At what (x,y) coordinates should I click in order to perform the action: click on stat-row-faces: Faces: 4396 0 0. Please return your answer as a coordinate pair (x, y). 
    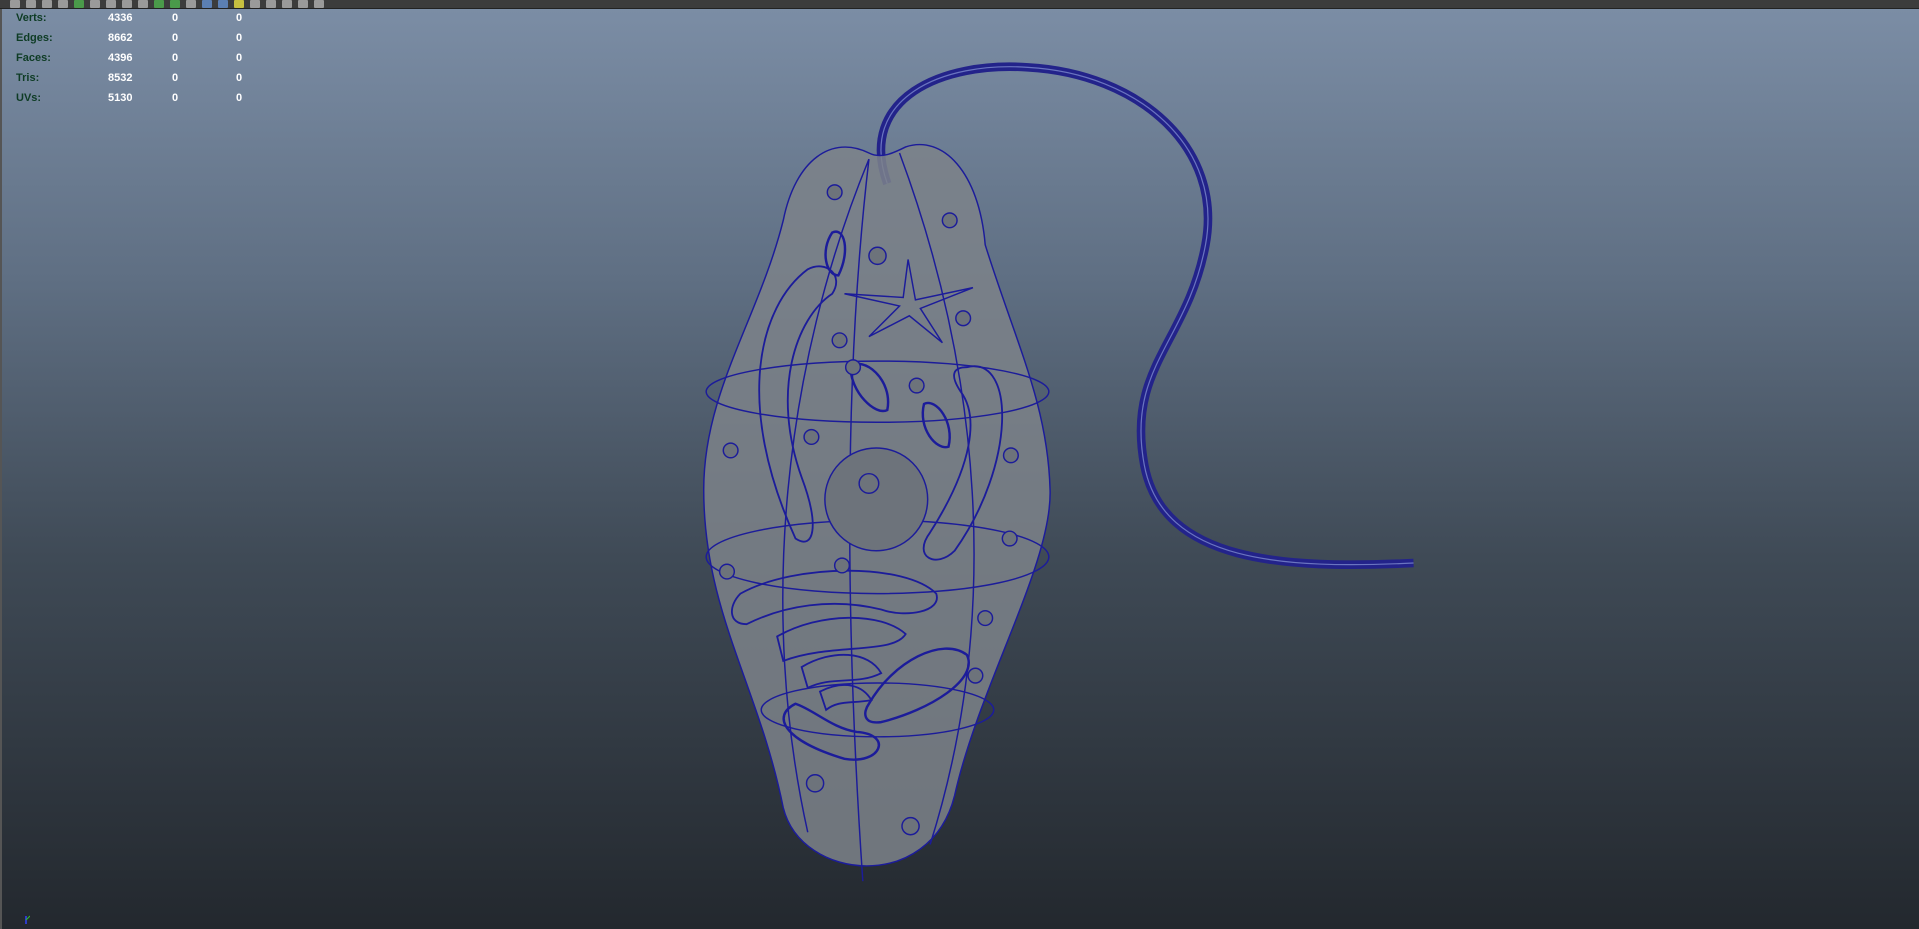
    Looking at the image, I should click on (158, 58).